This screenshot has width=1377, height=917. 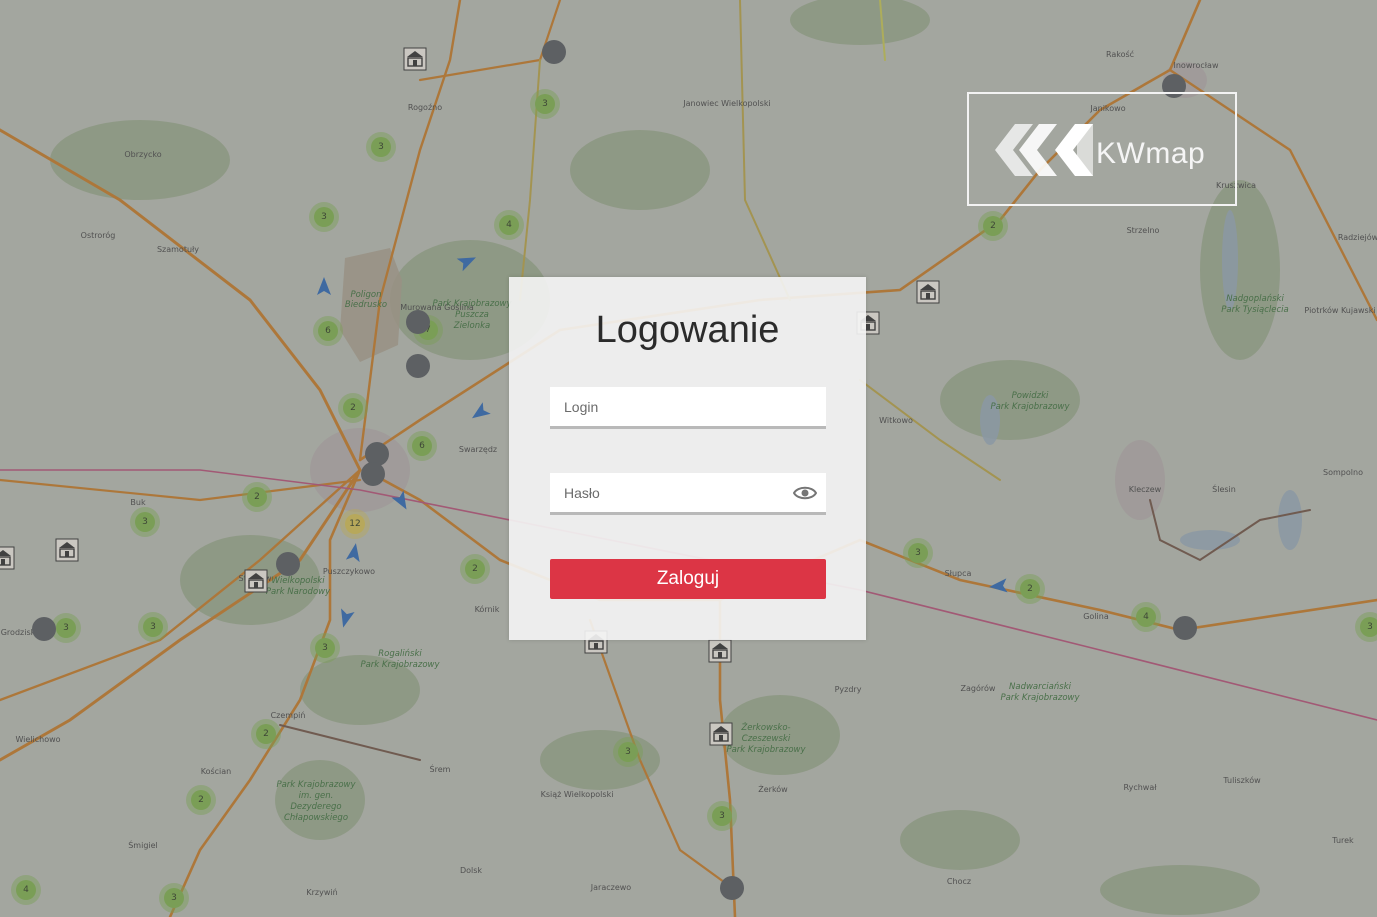 What do you see at coordinates (687, 458) in the screenshot?
I see `login-panel: Logowanie Zaloguj` at bounding box center [687, 458].